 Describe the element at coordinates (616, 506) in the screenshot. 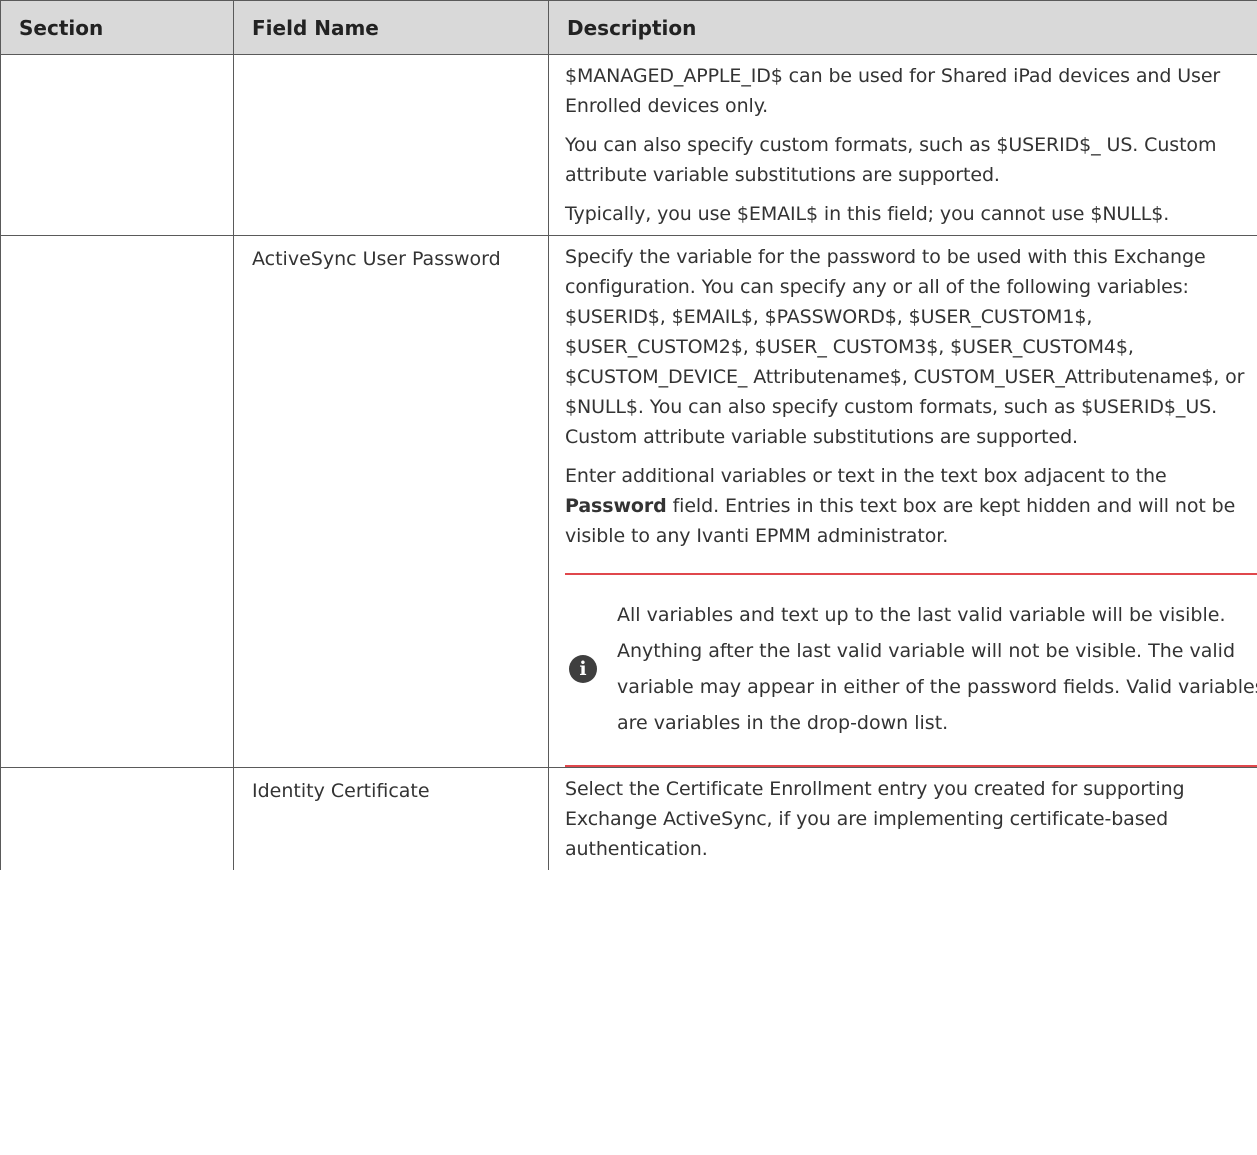

I see `password-field-reference: Password` at that location.